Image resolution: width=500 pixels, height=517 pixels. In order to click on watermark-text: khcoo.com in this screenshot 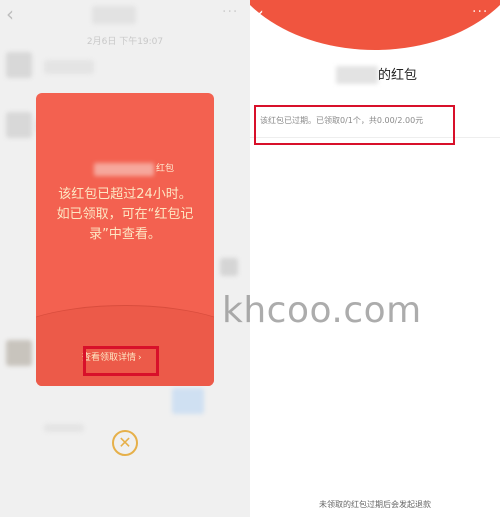, I will do `click(322, 310)`.